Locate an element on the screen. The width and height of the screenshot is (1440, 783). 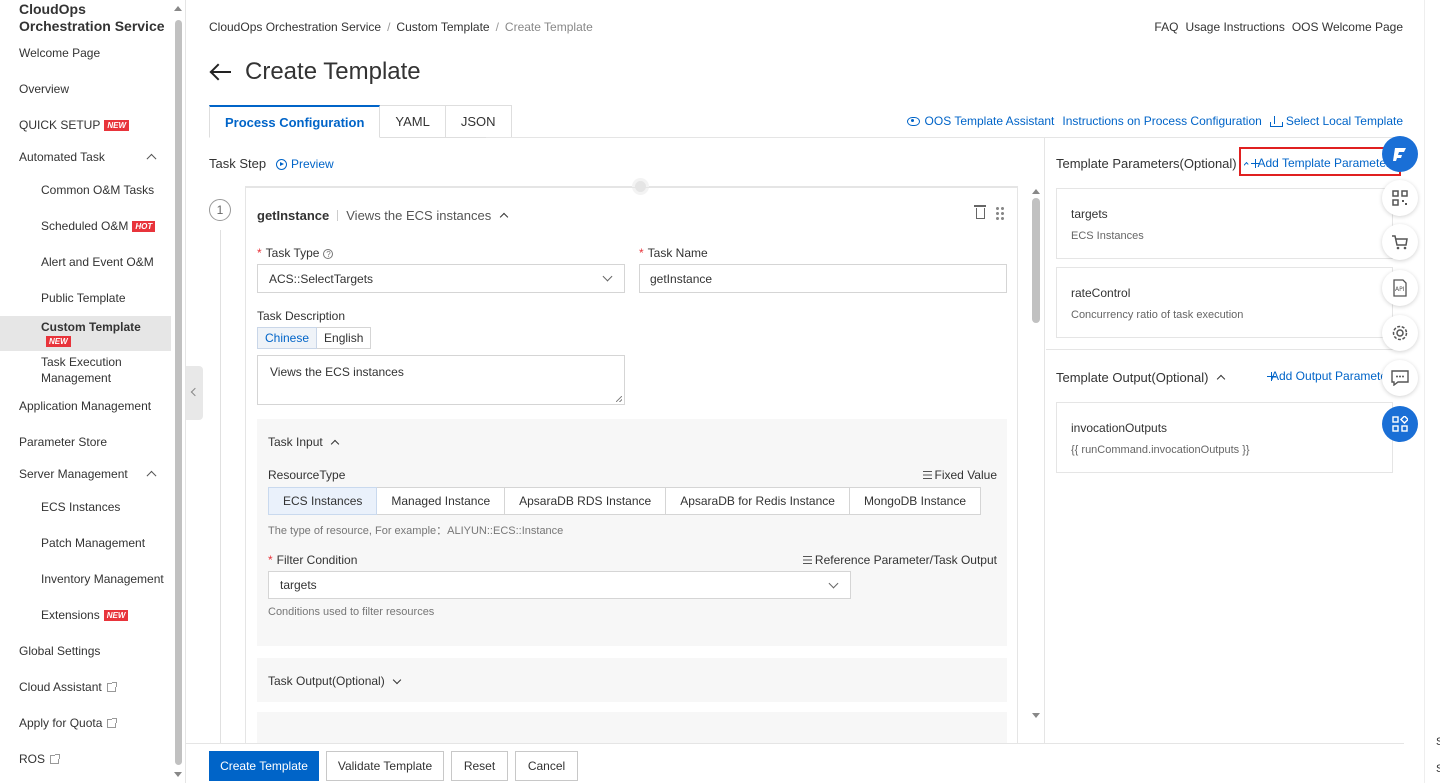
oos-template-assistant-link: OOS Template Assistant is located at coordinates (980, 121).